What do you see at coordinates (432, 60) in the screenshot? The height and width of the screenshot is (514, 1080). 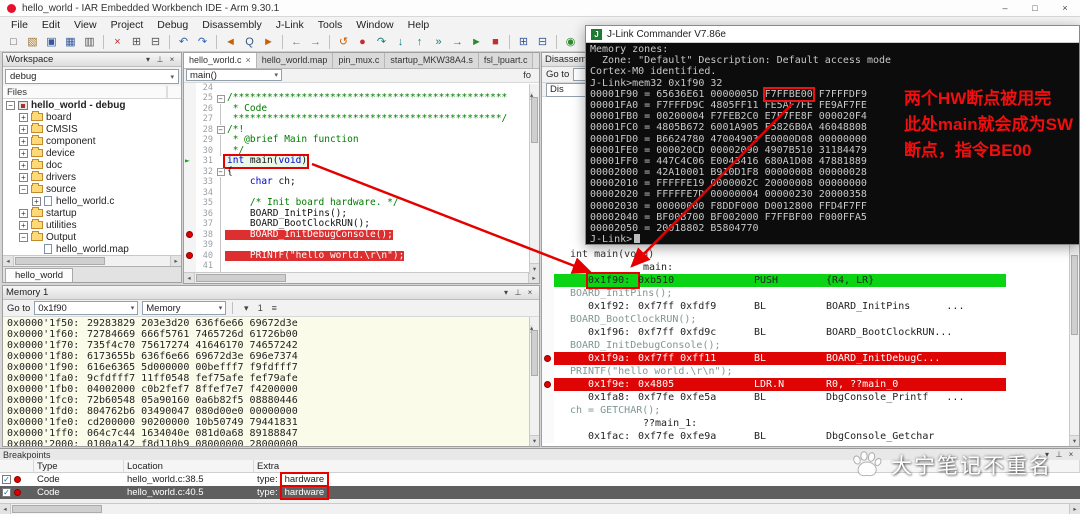 I see `tab-startup-mkw38a4-s: startup_MKW38A4.s` at bounding box center [432, 60].